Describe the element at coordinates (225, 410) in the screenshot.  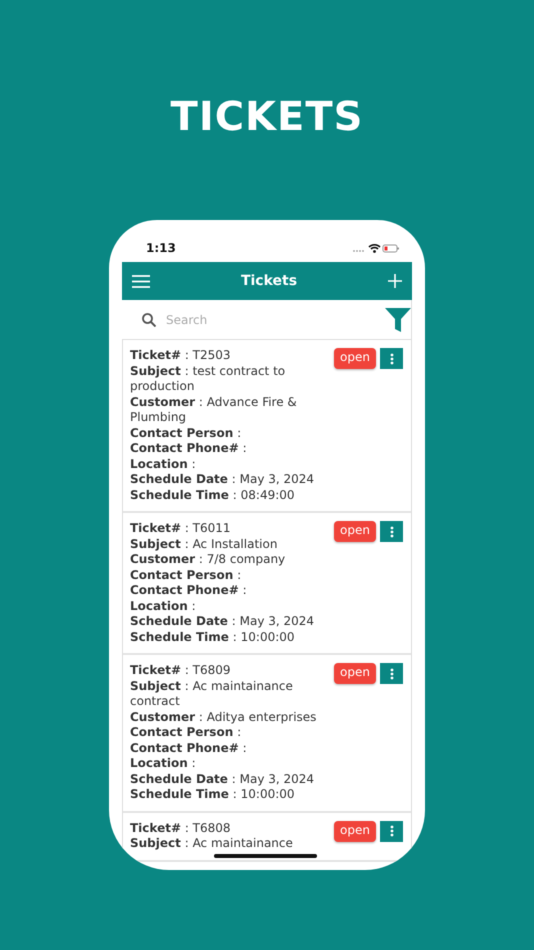
I see `ticket-field: Customer : Advance Fire & Plumbing` at that location.